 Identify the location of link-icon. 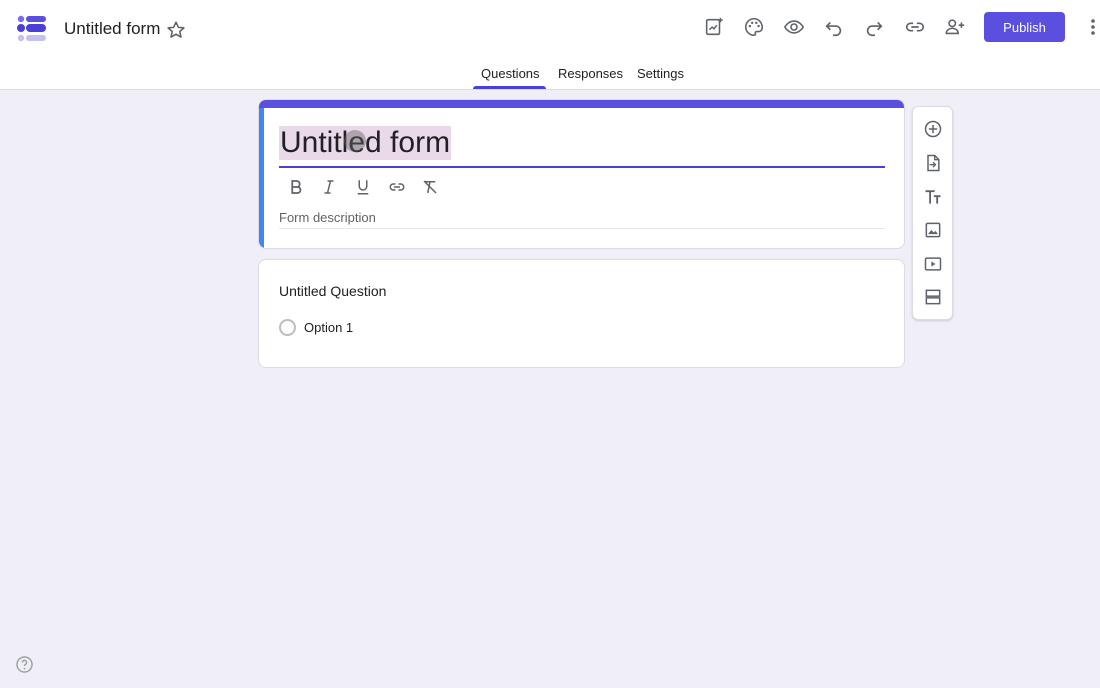
(915, 27).